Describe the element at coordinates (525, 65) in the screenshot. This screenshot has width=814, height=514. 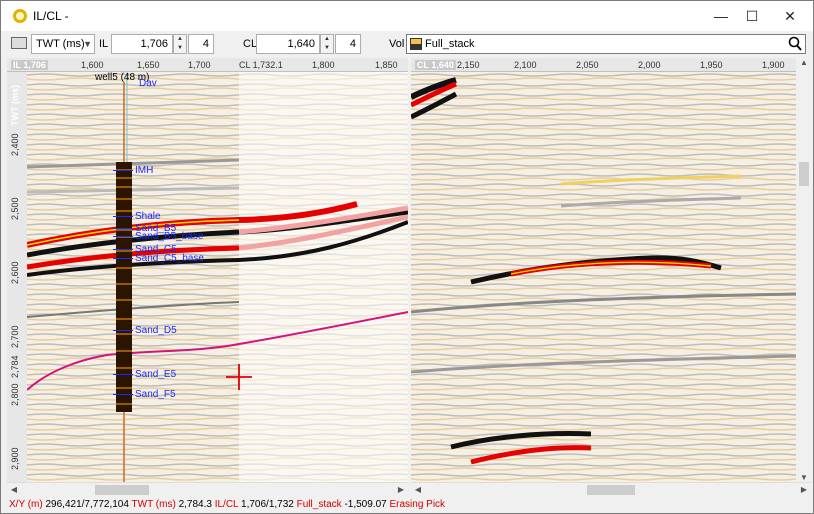
I see `x-tick: 2,100` at that location.